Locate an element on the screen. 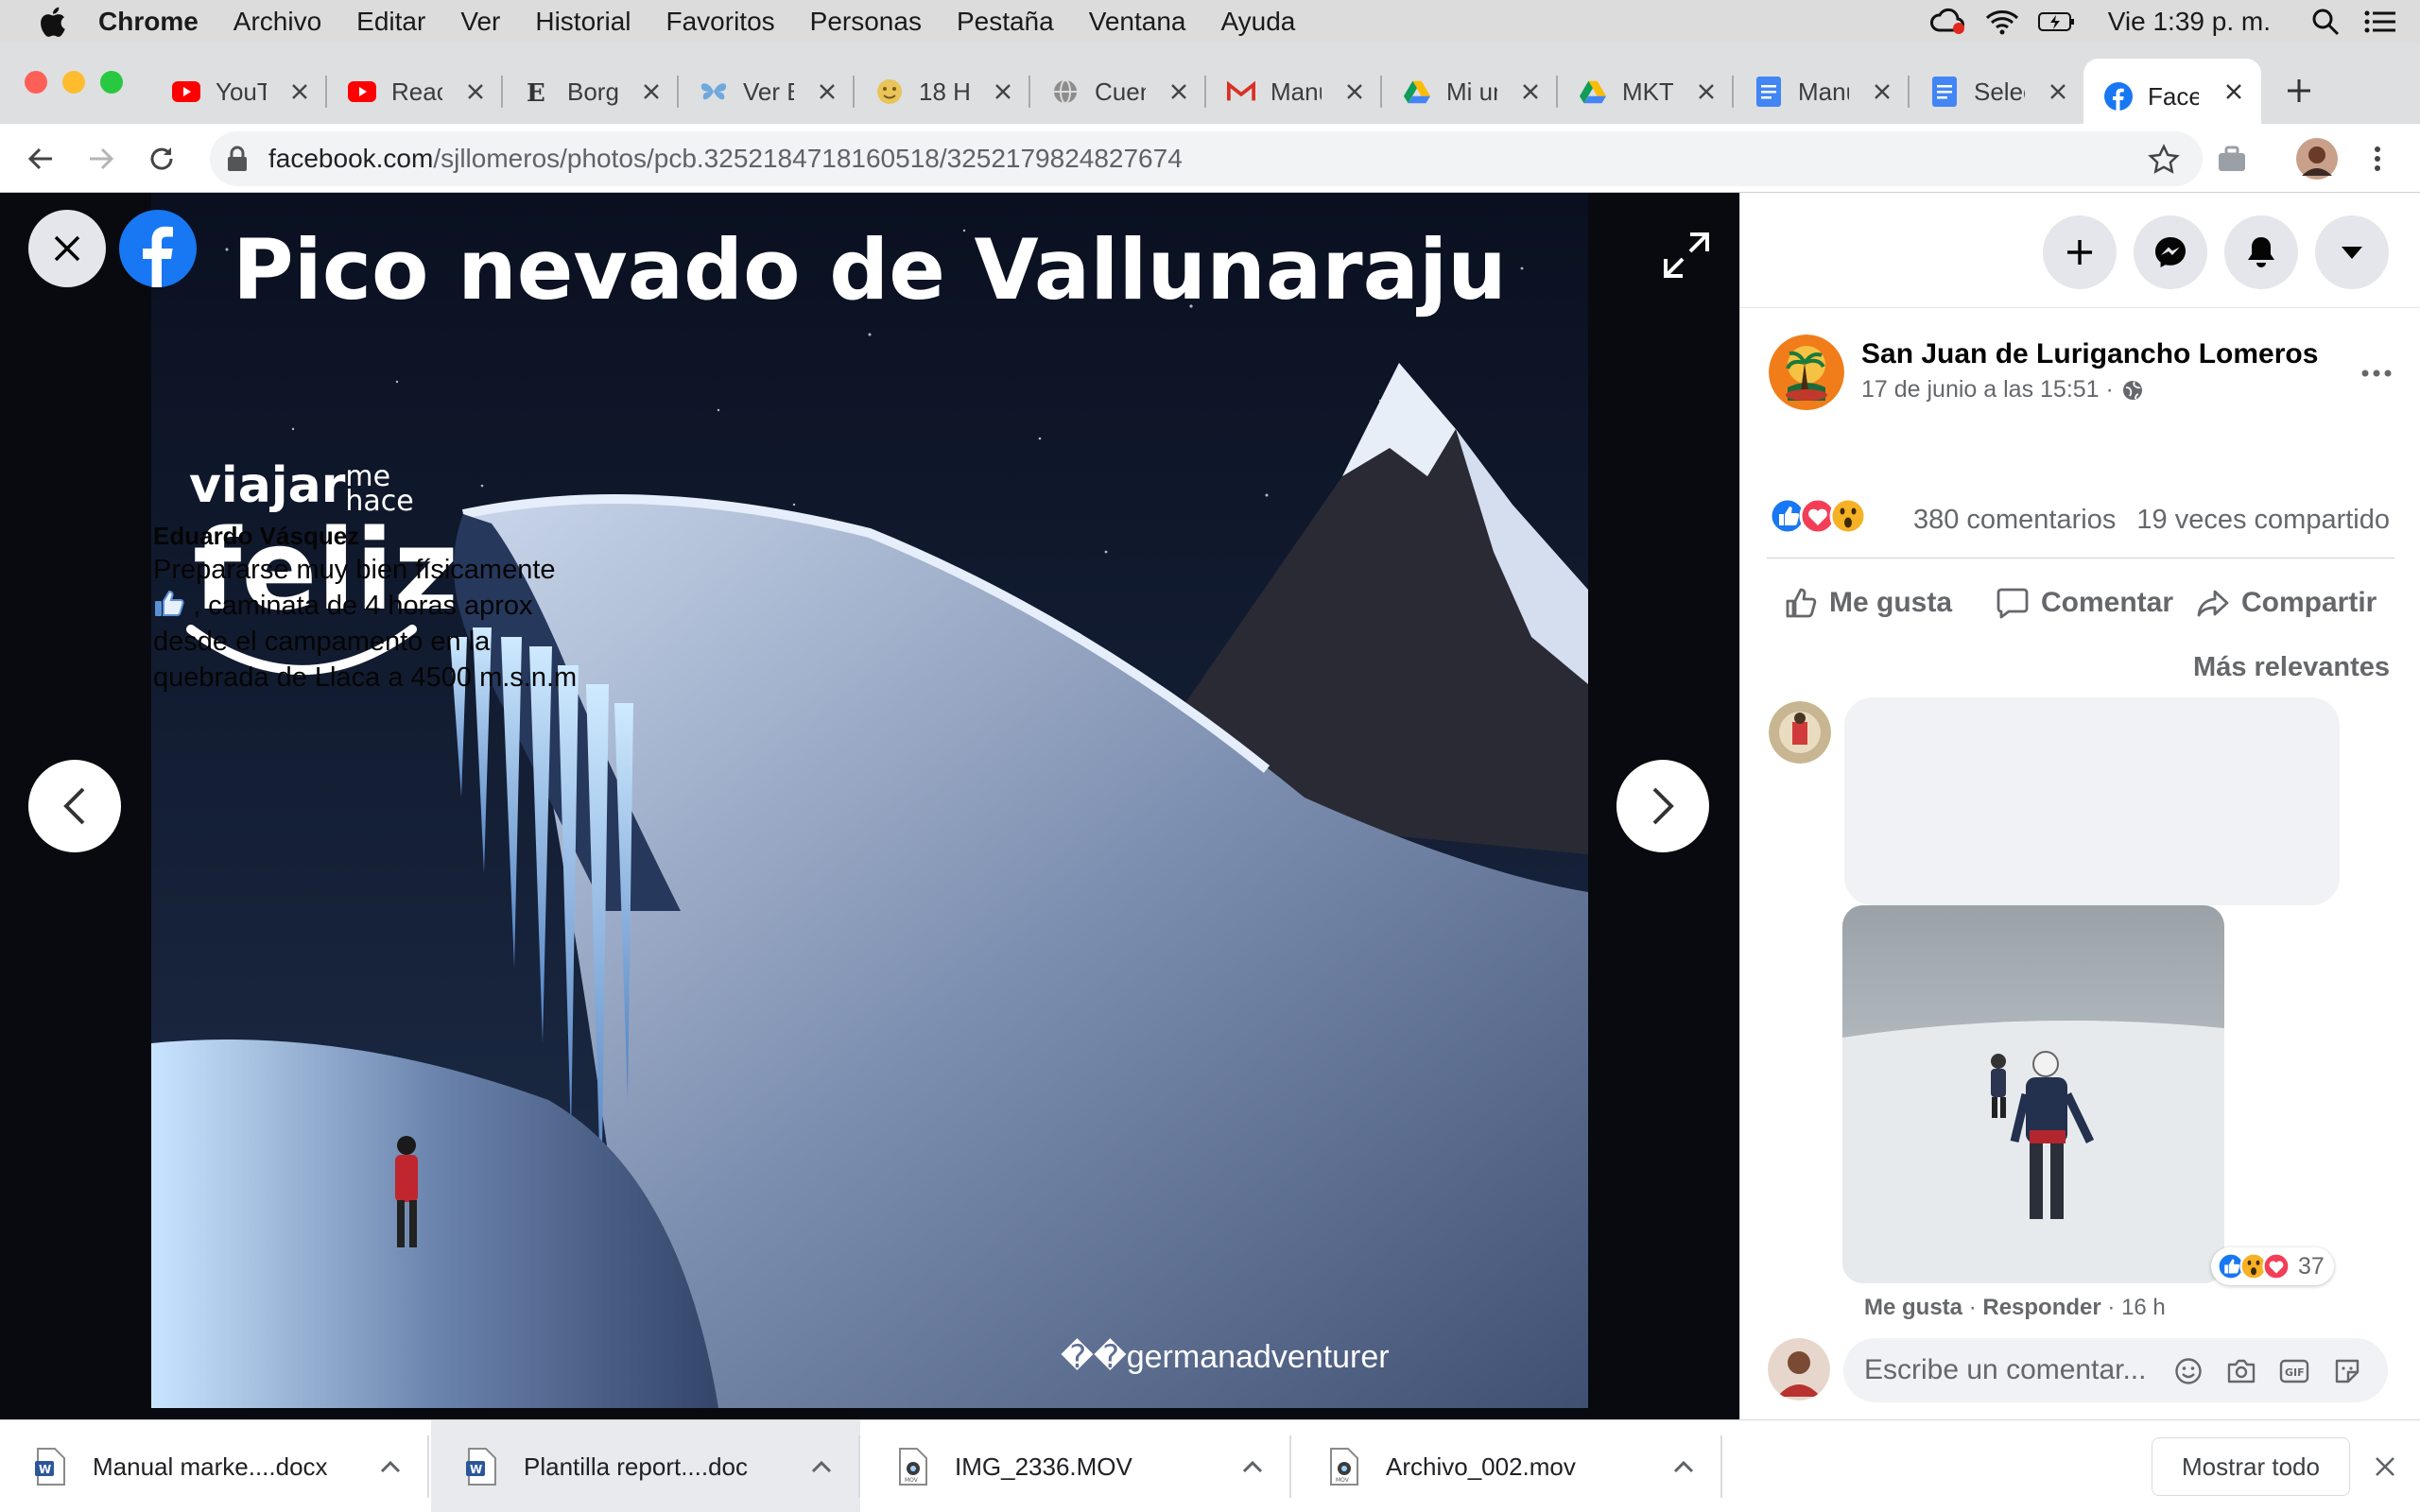 The width and height of the screenshot is (2420, 1512). reaction-summary is located at coordinates (1818, 516).